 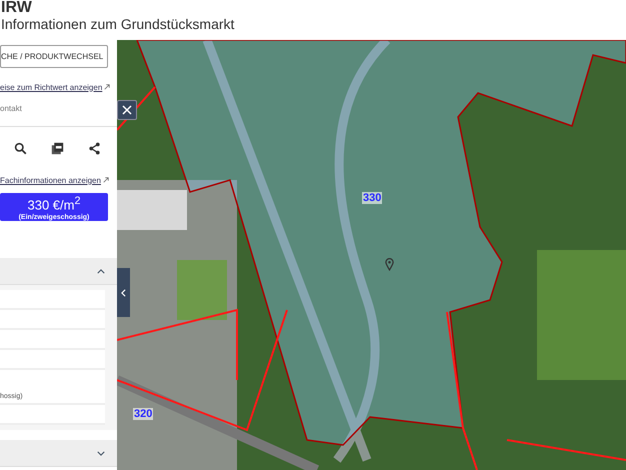 I want to click on zone-value-label: 320, so click(x=143, y=414).